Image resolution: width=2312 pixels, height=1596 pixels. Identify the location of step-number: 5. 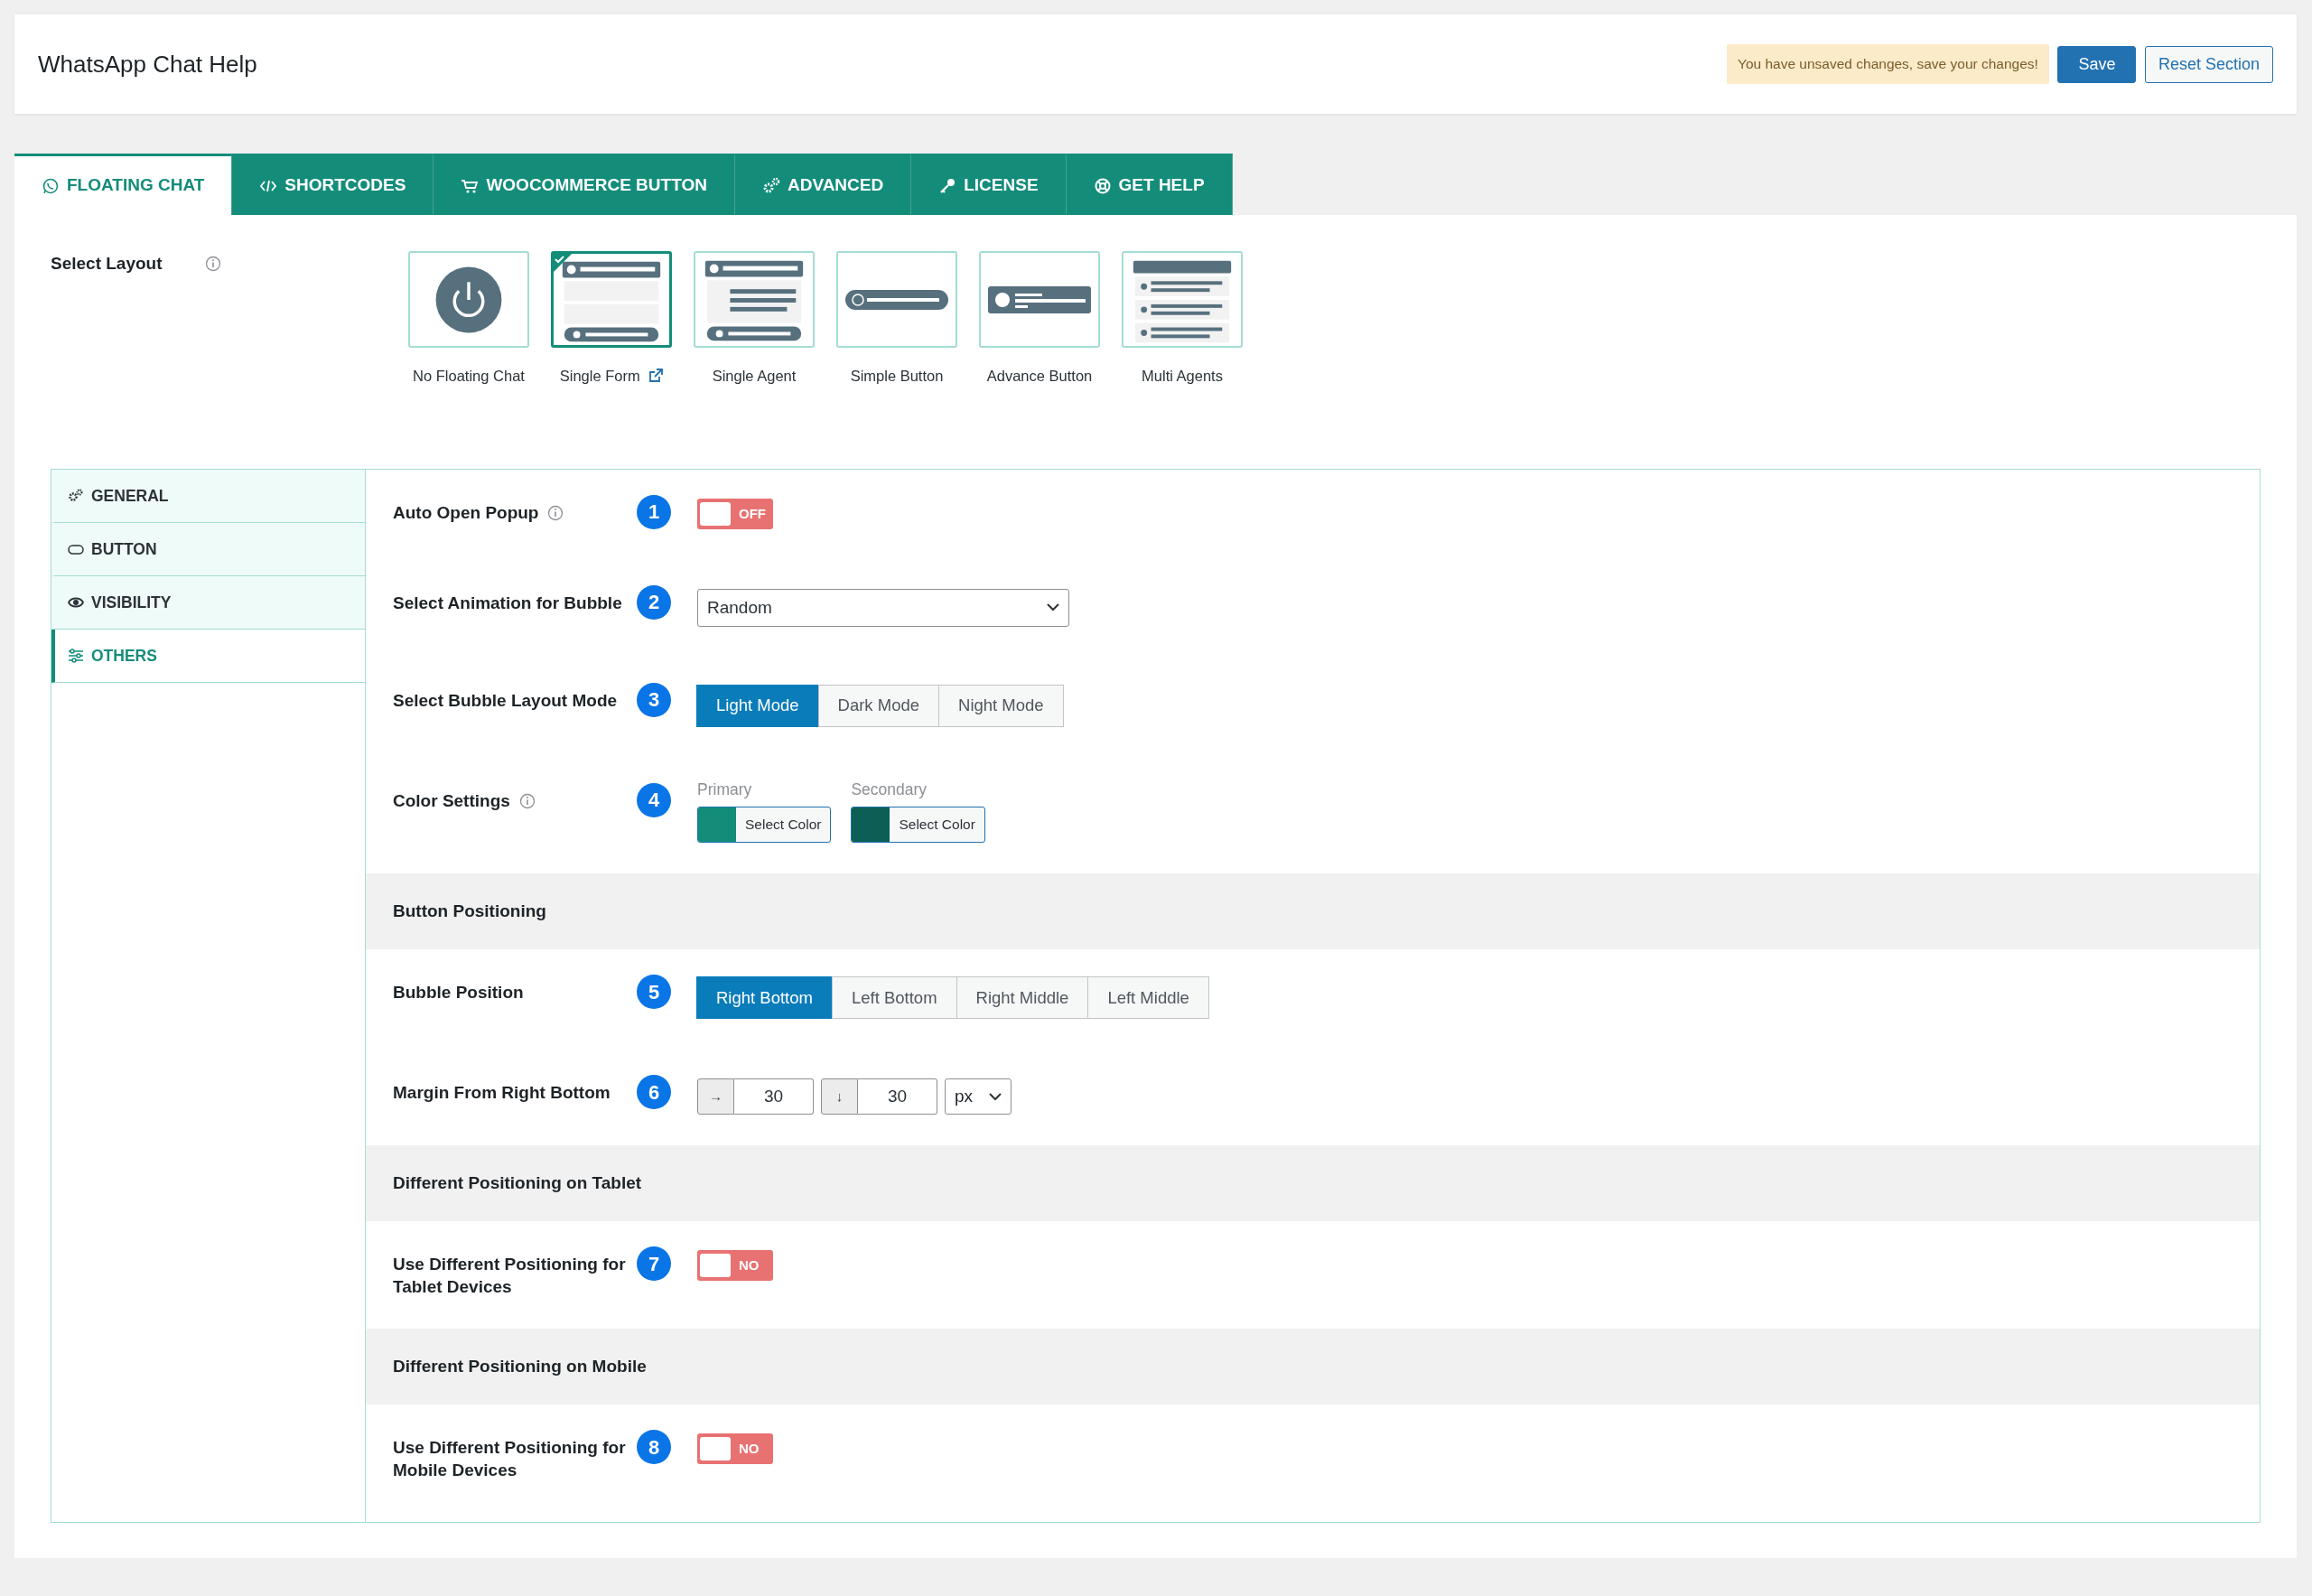
(654, 992).